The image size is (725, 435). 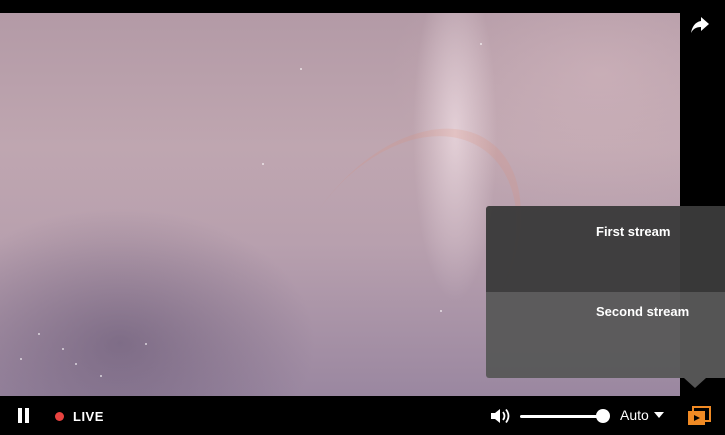 What do you see at coordinates (633, 231) in the screenshot?
I see `stream-item-label: First stream` at bounding box center [633, 231].